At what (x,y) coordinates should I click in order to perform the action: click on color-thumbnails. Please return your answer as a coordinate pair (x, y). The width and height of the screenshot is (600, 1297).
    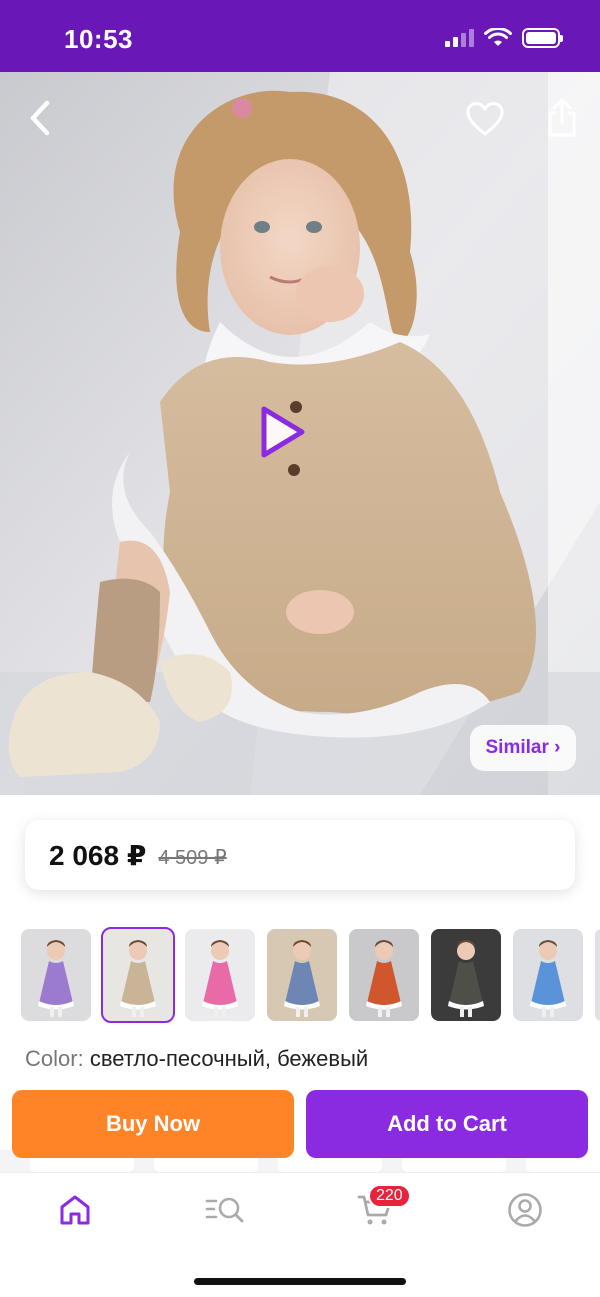
    Looking at the image, I should click on (310, 975).